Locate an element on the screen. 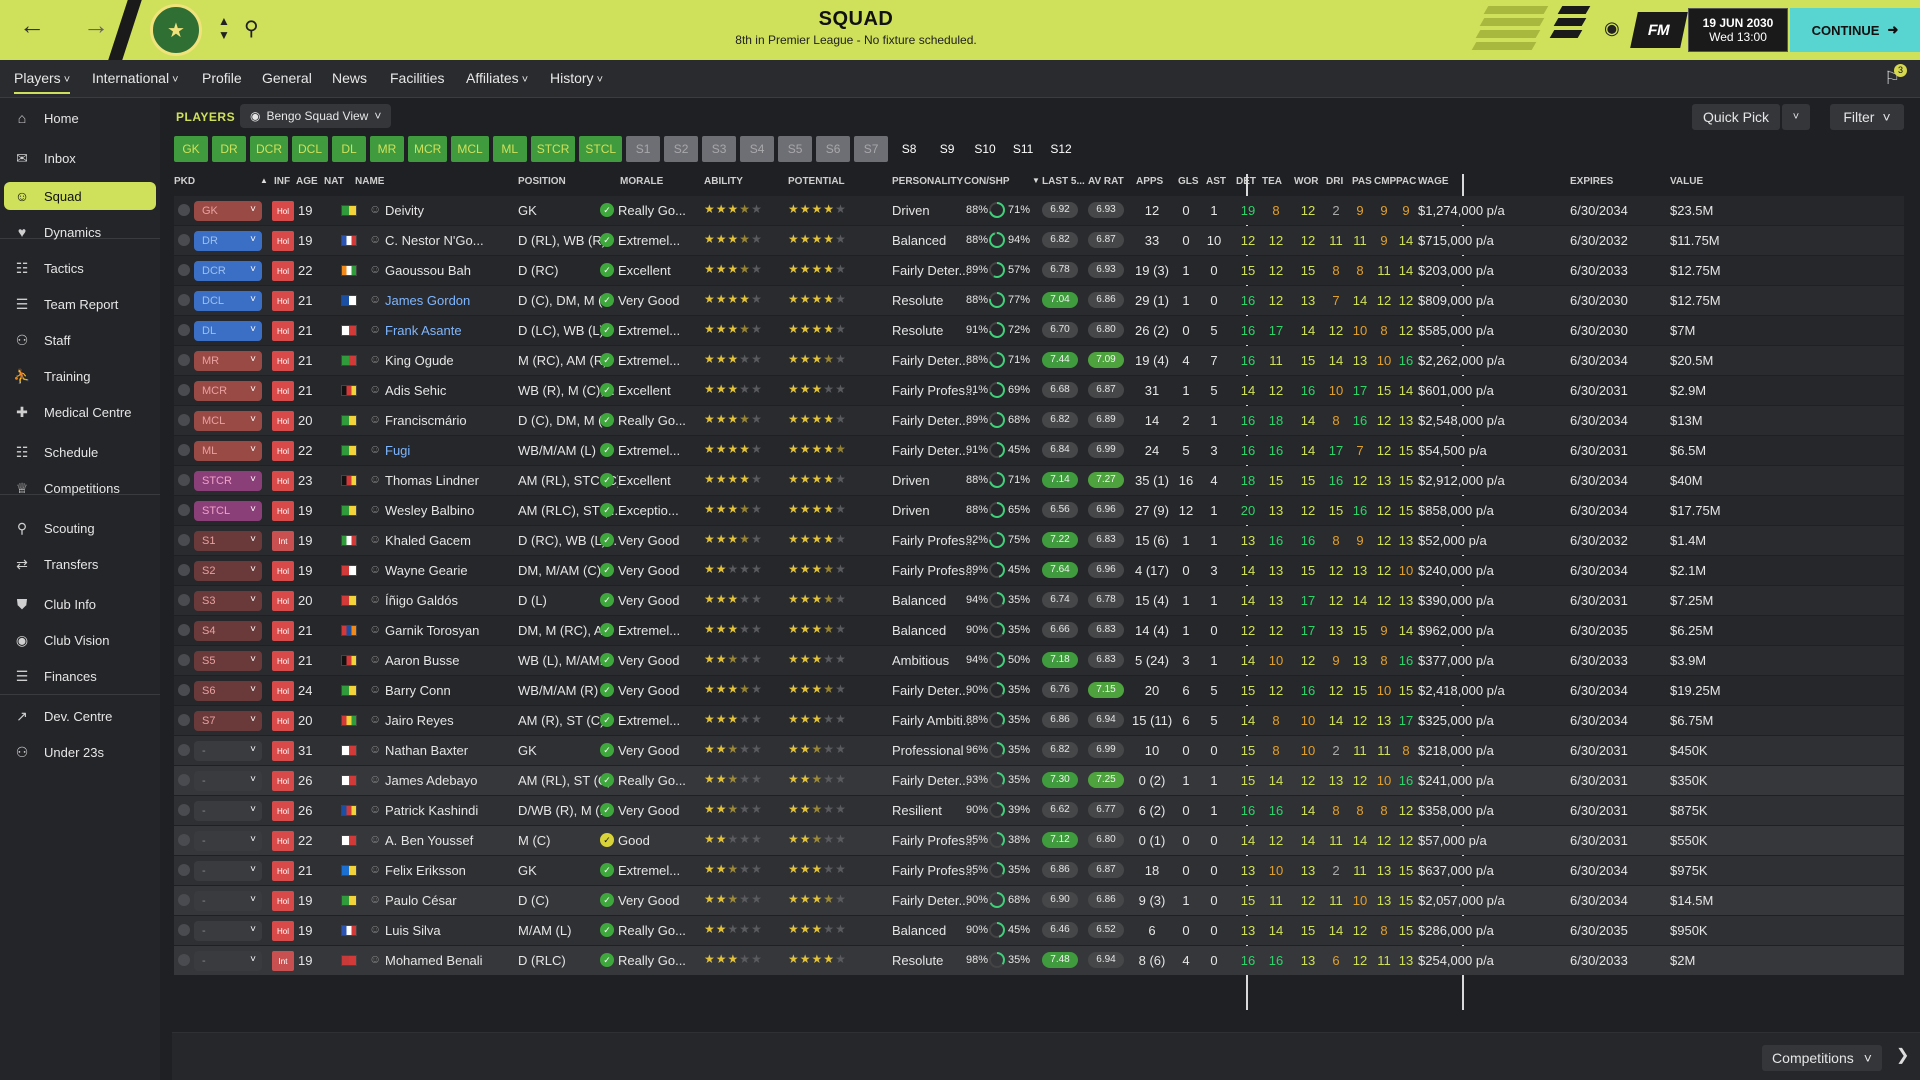  sidebar-item-finances: ☰ Finances is located at coordinates (80, 676).